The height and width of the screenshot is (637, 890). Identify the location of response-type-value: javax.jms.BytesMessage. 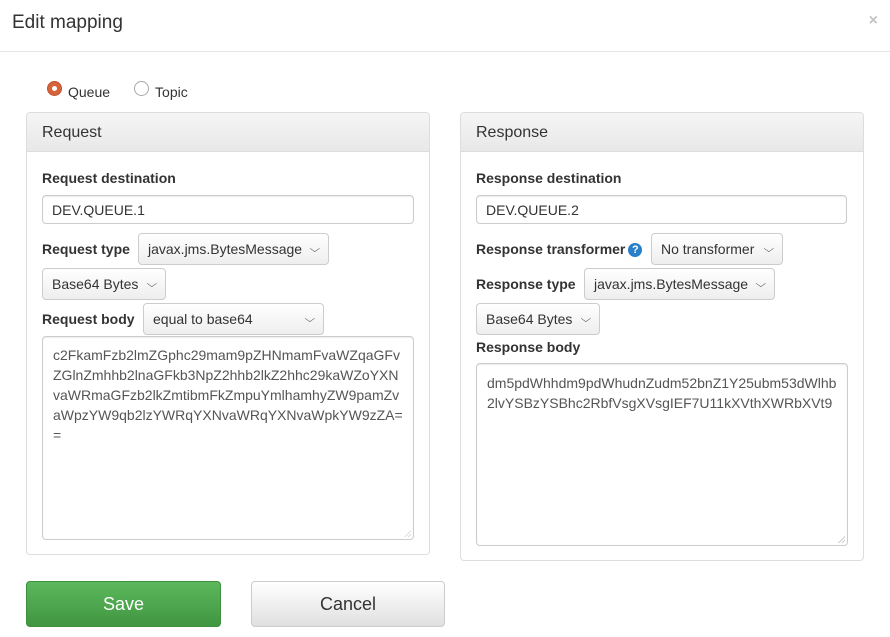
(671, 284).